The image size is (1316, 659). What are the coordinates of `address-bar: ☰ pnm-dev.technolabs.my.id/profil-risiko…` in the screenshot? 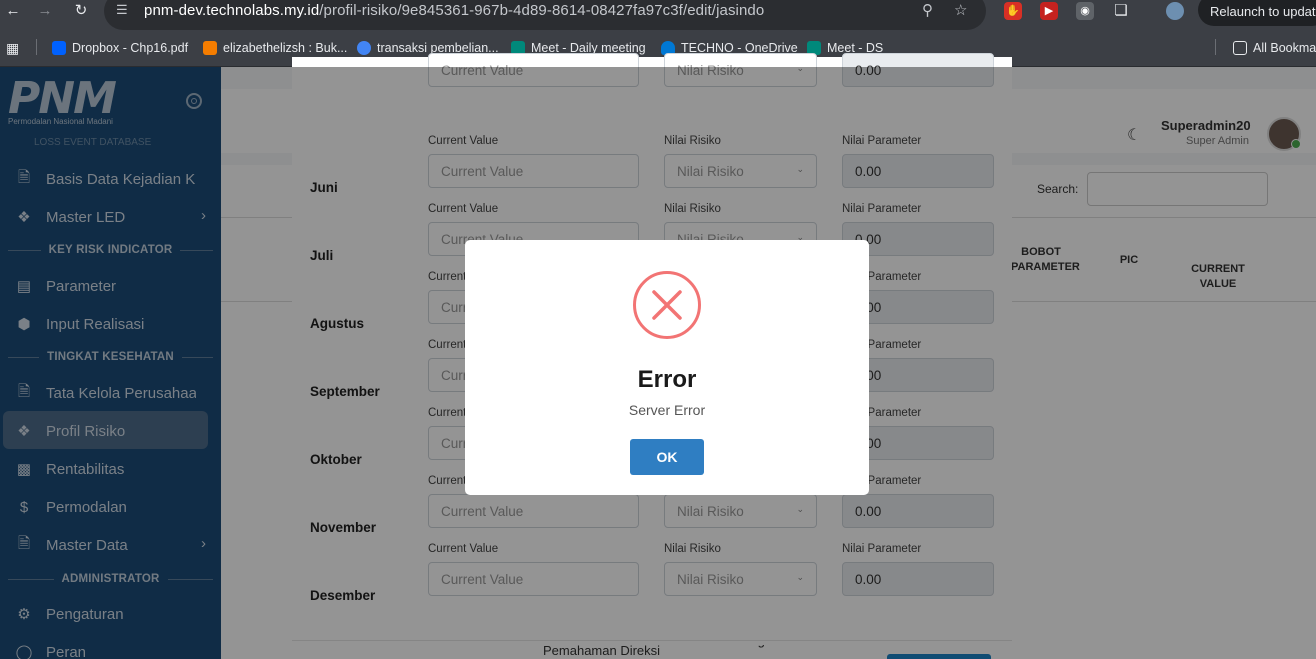 It's located at (545, 15).